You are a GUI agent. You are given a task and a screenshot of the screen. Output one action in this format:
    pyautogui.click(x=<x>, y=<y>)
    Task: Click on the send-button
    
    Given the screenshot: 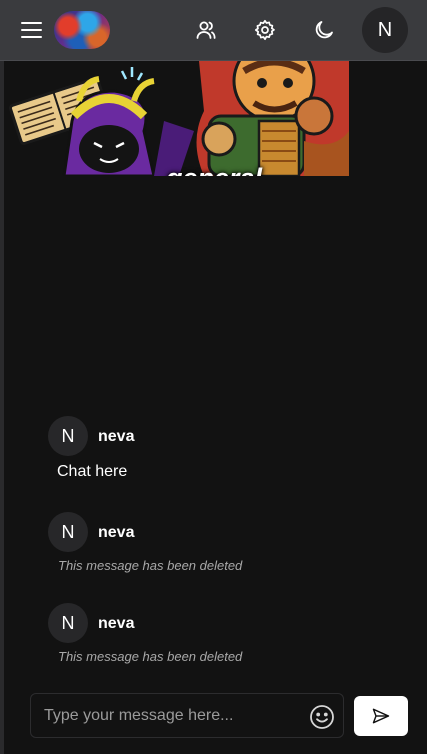 What is the action you would take?
    pyautogui.click(x=381, y=716)
    